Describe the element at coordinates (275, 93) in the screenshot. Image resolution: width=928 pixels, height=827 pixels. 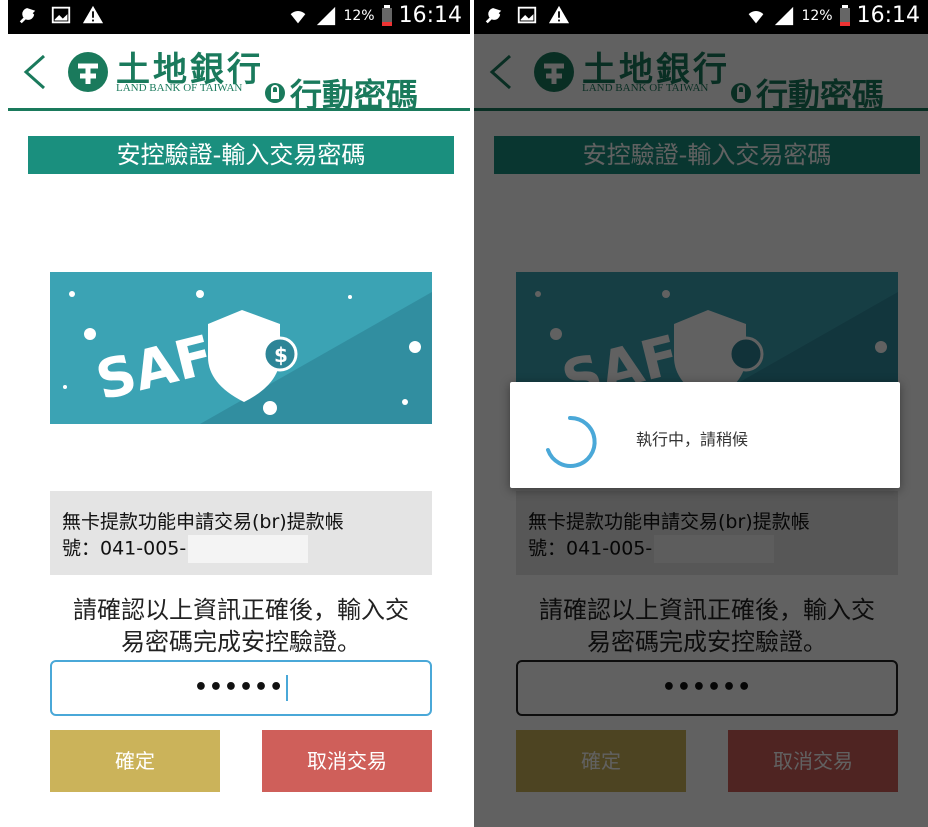
I see `lock-icon` at that location.